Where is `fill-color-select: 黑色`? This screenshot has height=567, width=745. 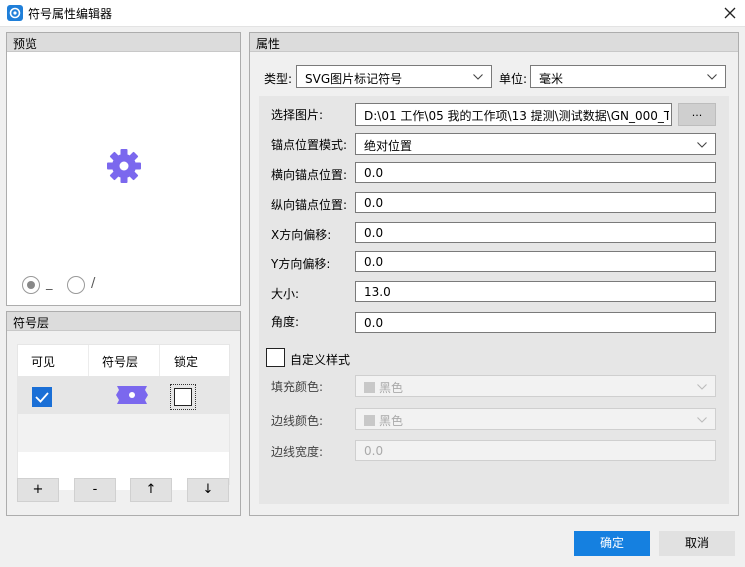
fill-color-select: 黑色 is located at coordinates (535, 386).